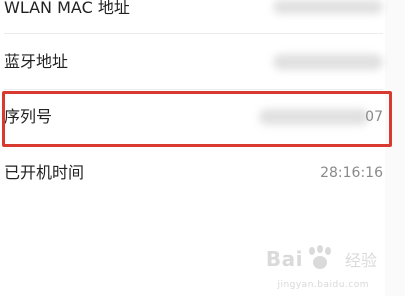 The width and height of the screenshot is (405, 296). What do you see at coordinates (284, 259) in the screenshot?
I see `watermark-brand: Bai` at bounding box center [284, 259].